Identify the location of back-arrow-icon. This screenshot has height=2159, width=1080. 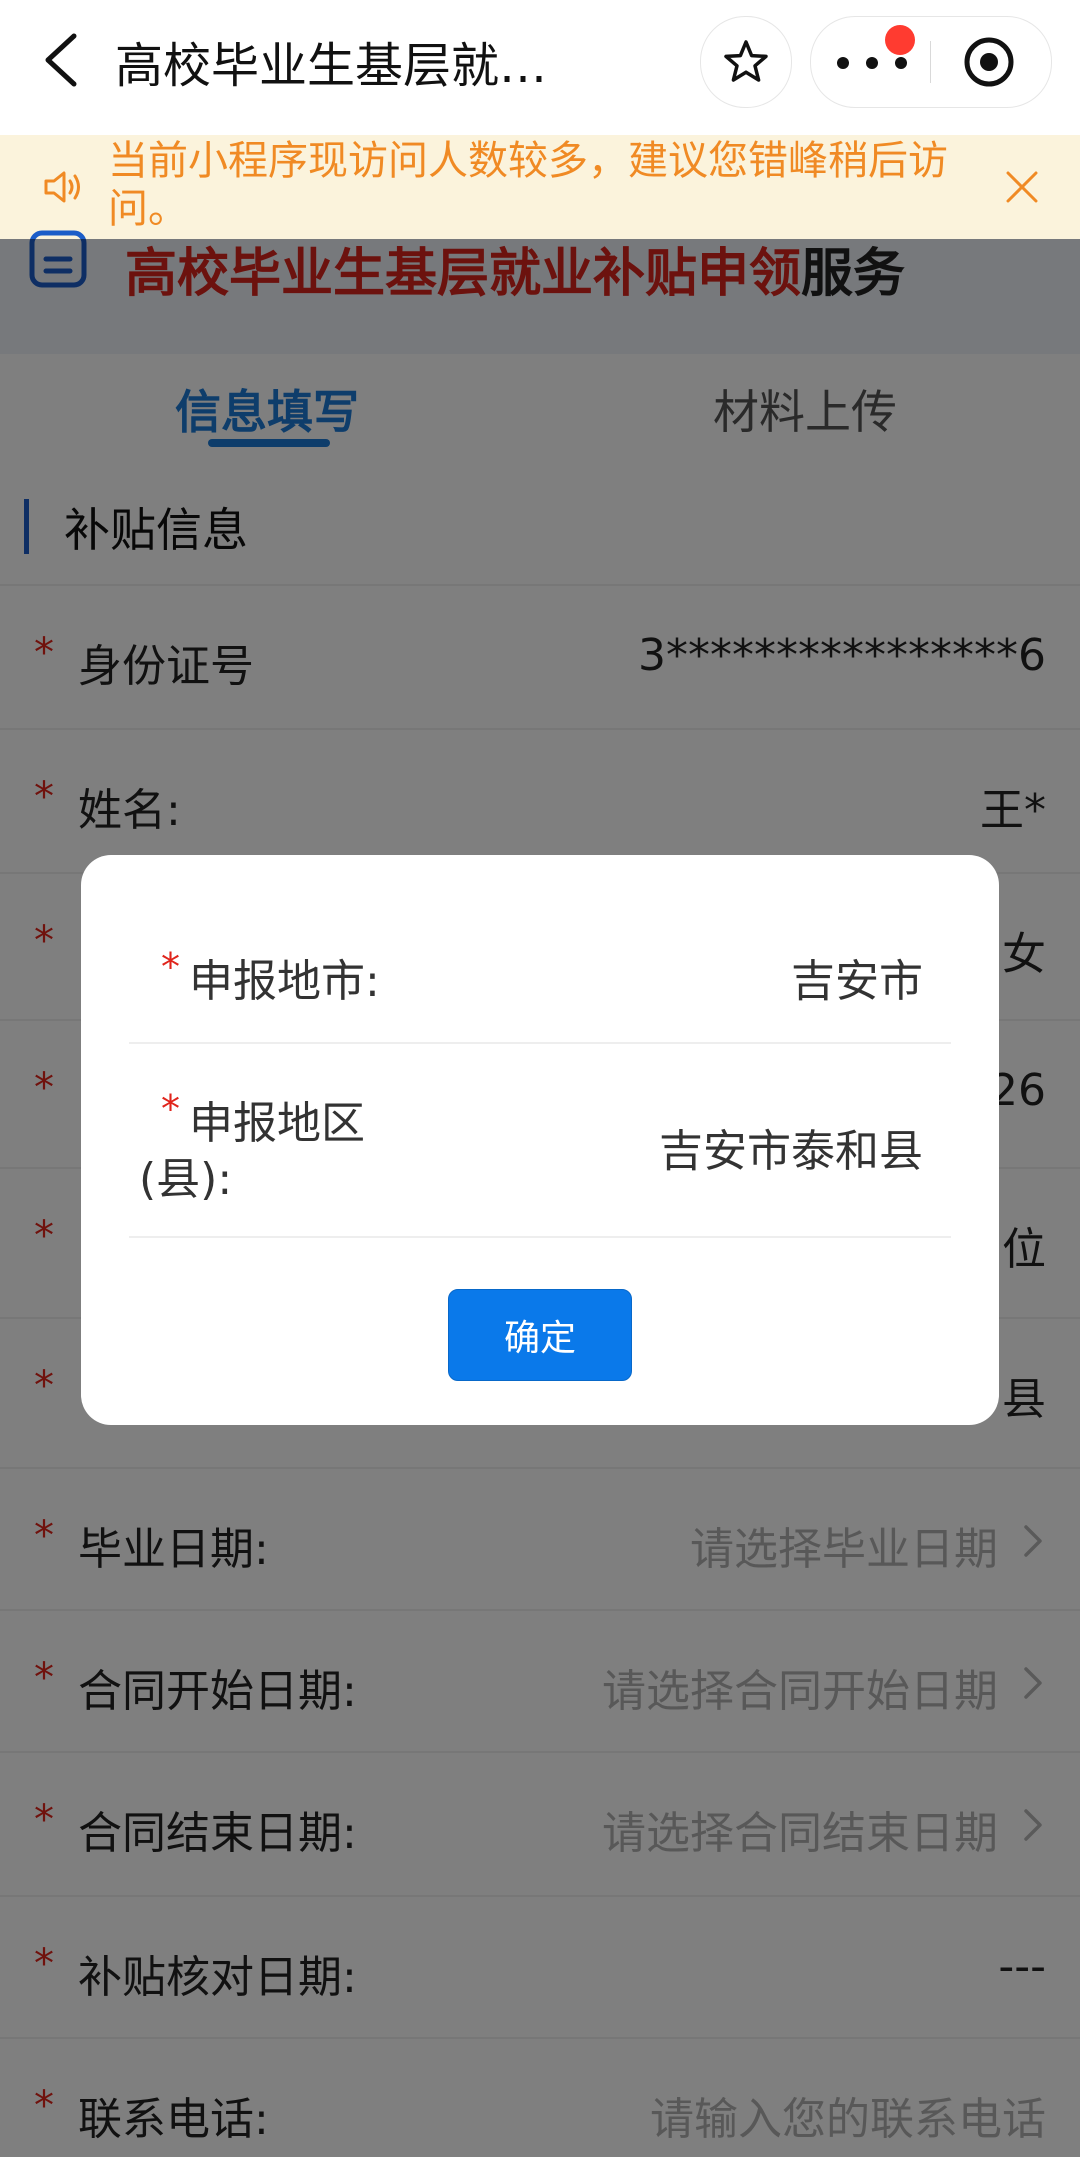
(64, 60).